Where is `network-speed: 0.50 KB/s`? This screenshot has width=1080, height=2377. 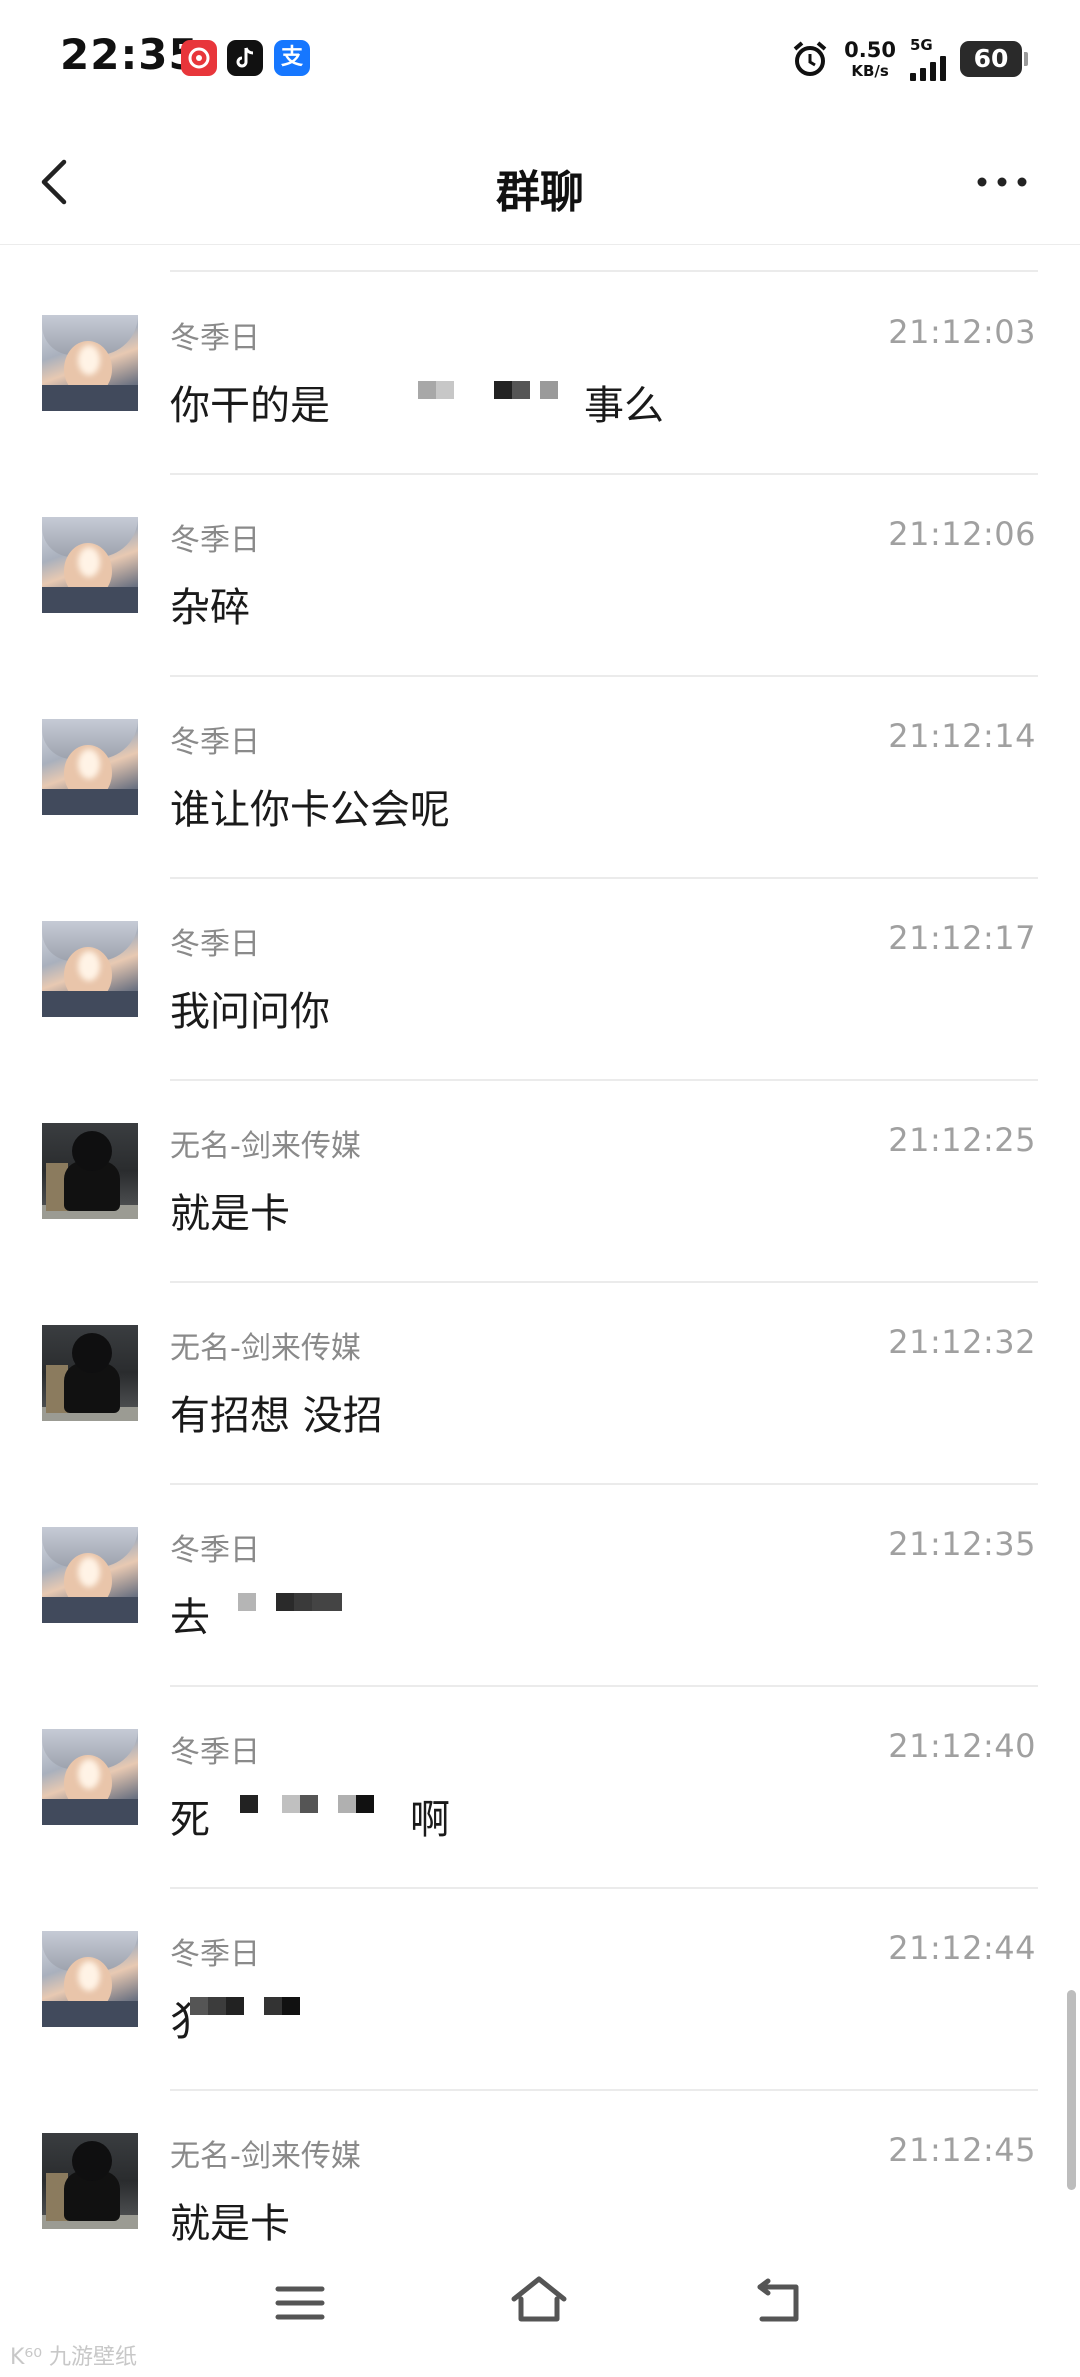
network-speed: 0.50 KB/s is located at coordinates (870, 58).